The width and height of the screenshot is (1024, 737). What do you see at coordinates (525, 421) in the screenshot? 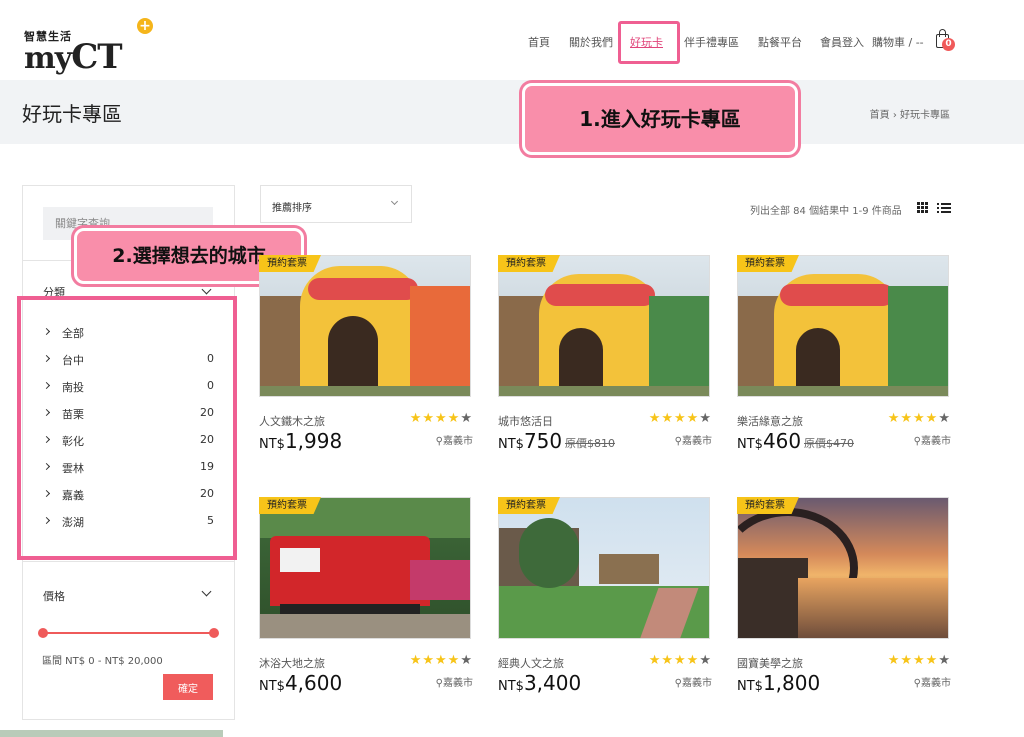
I see `product-name: 城市悠活日` at bounding box center [525, 421].